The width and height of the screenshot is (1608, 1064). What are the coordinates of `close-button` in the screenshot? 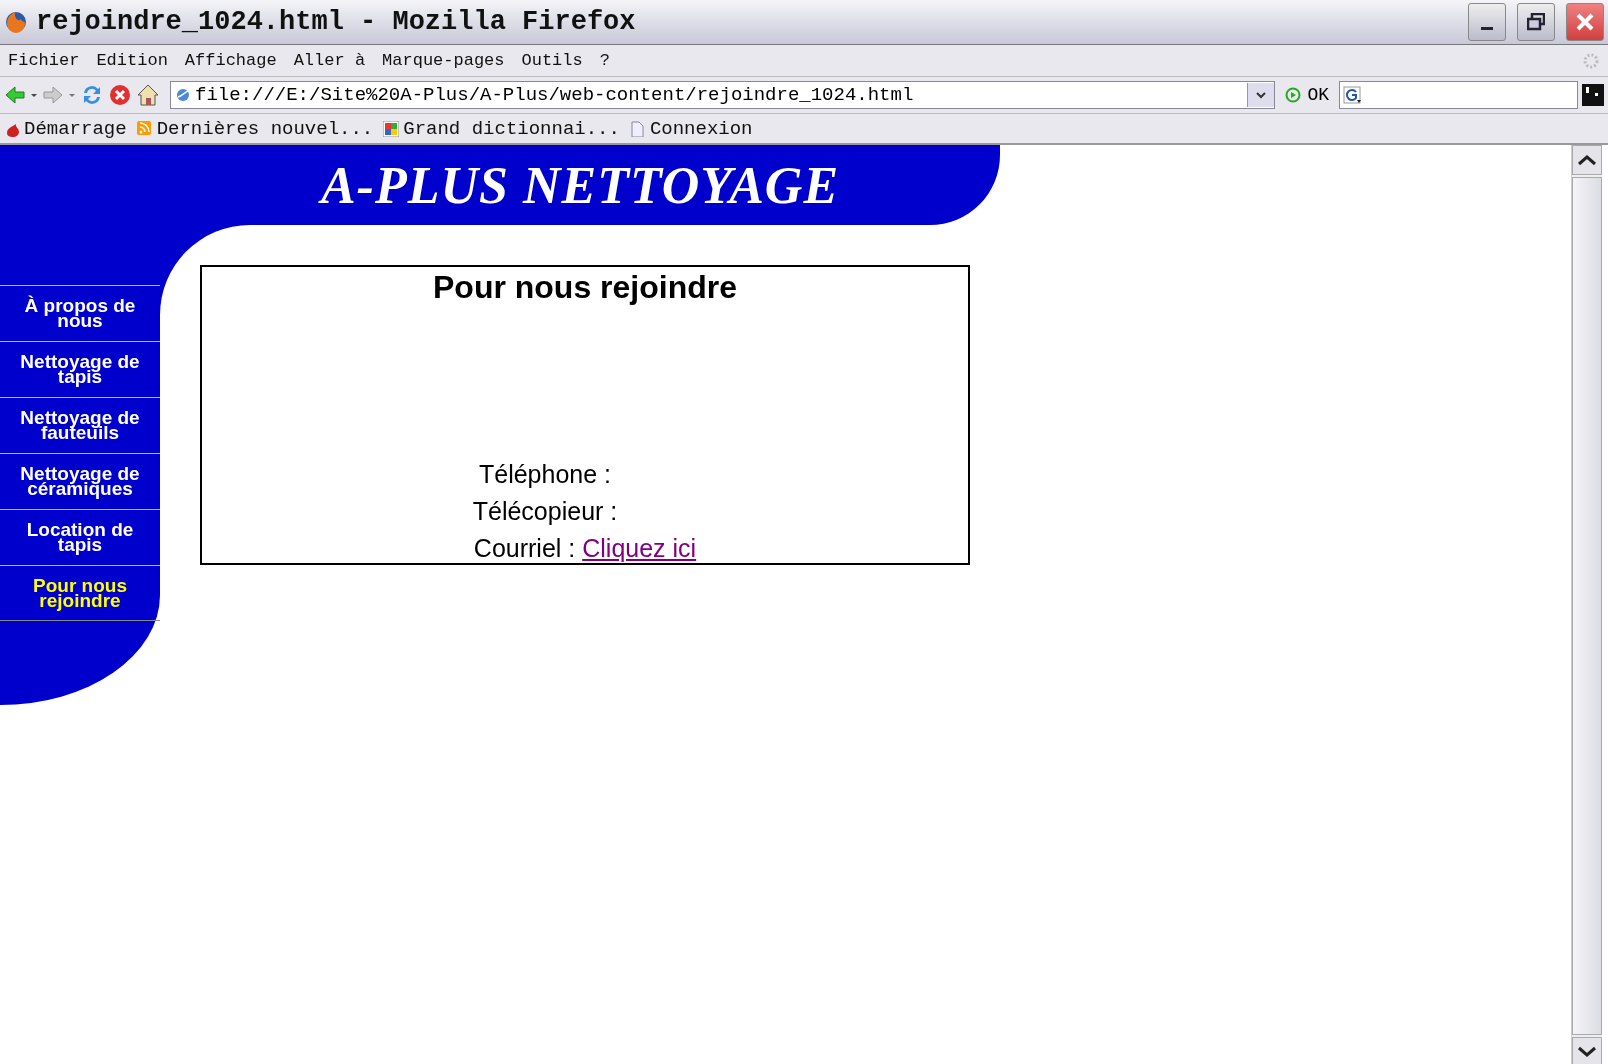 It's located at (1585, 22).